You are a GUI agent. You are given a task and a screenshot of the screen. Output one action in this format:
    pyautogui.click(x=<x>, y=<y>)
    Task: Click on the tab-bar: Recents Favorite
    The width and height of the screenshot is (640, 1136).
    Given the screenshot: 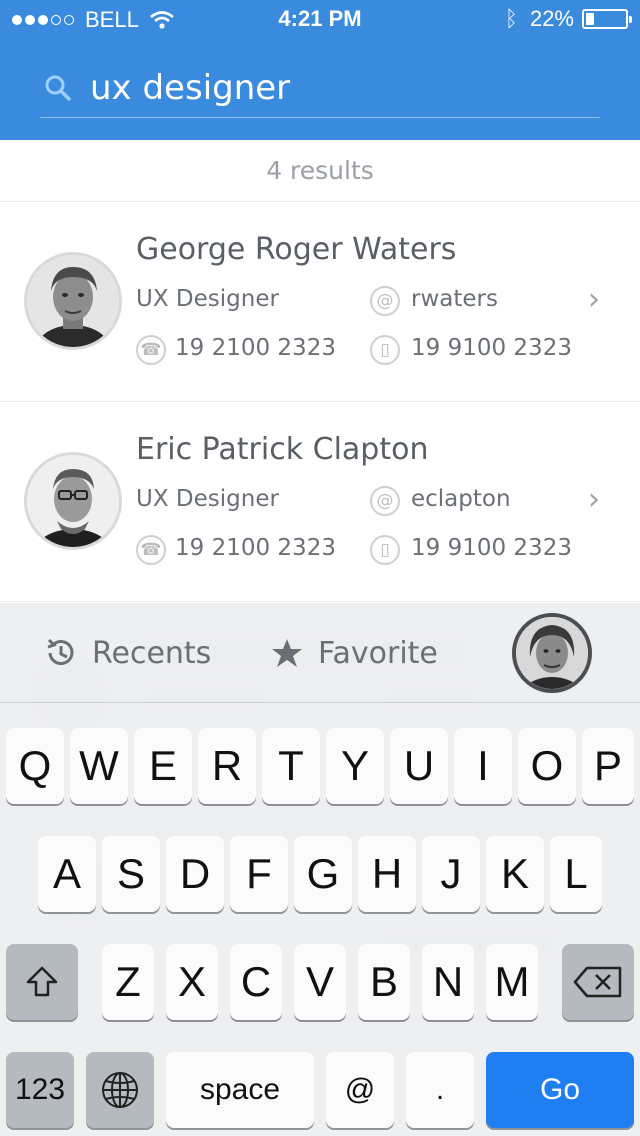 What is the action you would take?
    pyautogui.click(x=320, y=653)
    